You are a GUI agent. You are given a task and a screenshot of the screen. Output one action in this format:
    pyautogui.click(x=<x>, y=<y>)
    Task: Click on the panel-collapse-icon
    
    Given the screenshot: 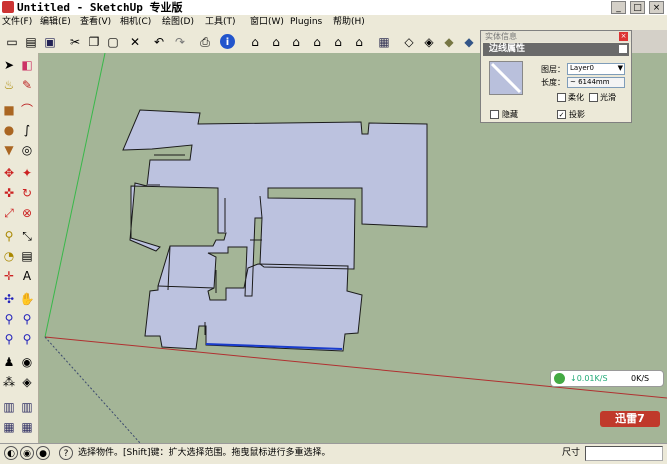 What is the action you would take?
    pyautogui.click(x=623, y=49)
    